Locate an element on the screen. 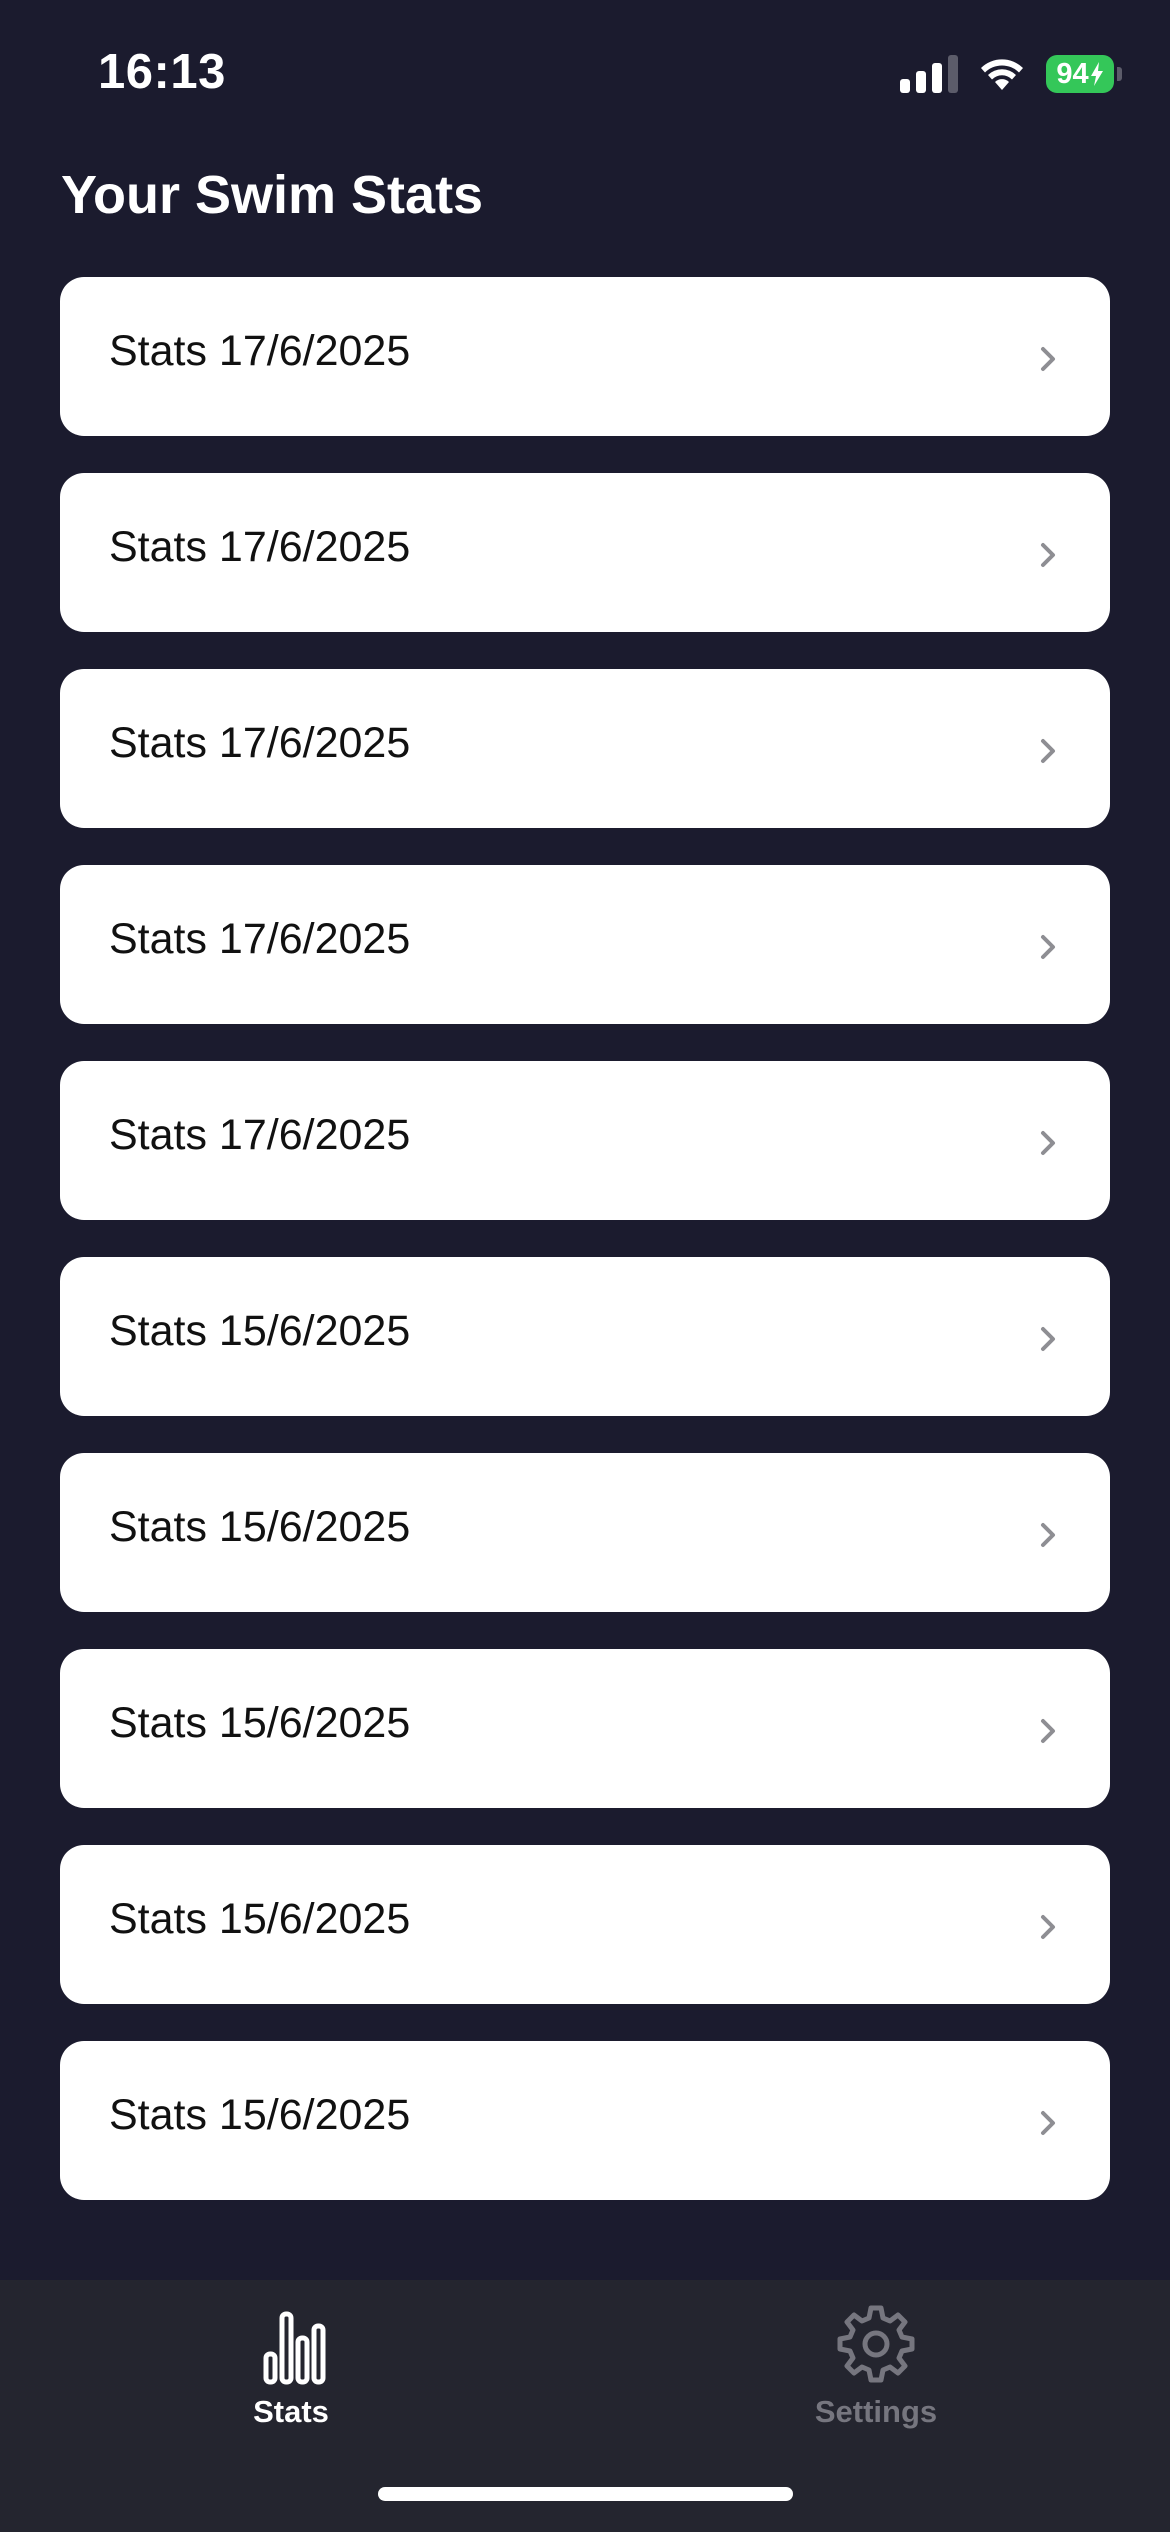  tab-settings-label: Settings is located at coordinates (876, 2411).